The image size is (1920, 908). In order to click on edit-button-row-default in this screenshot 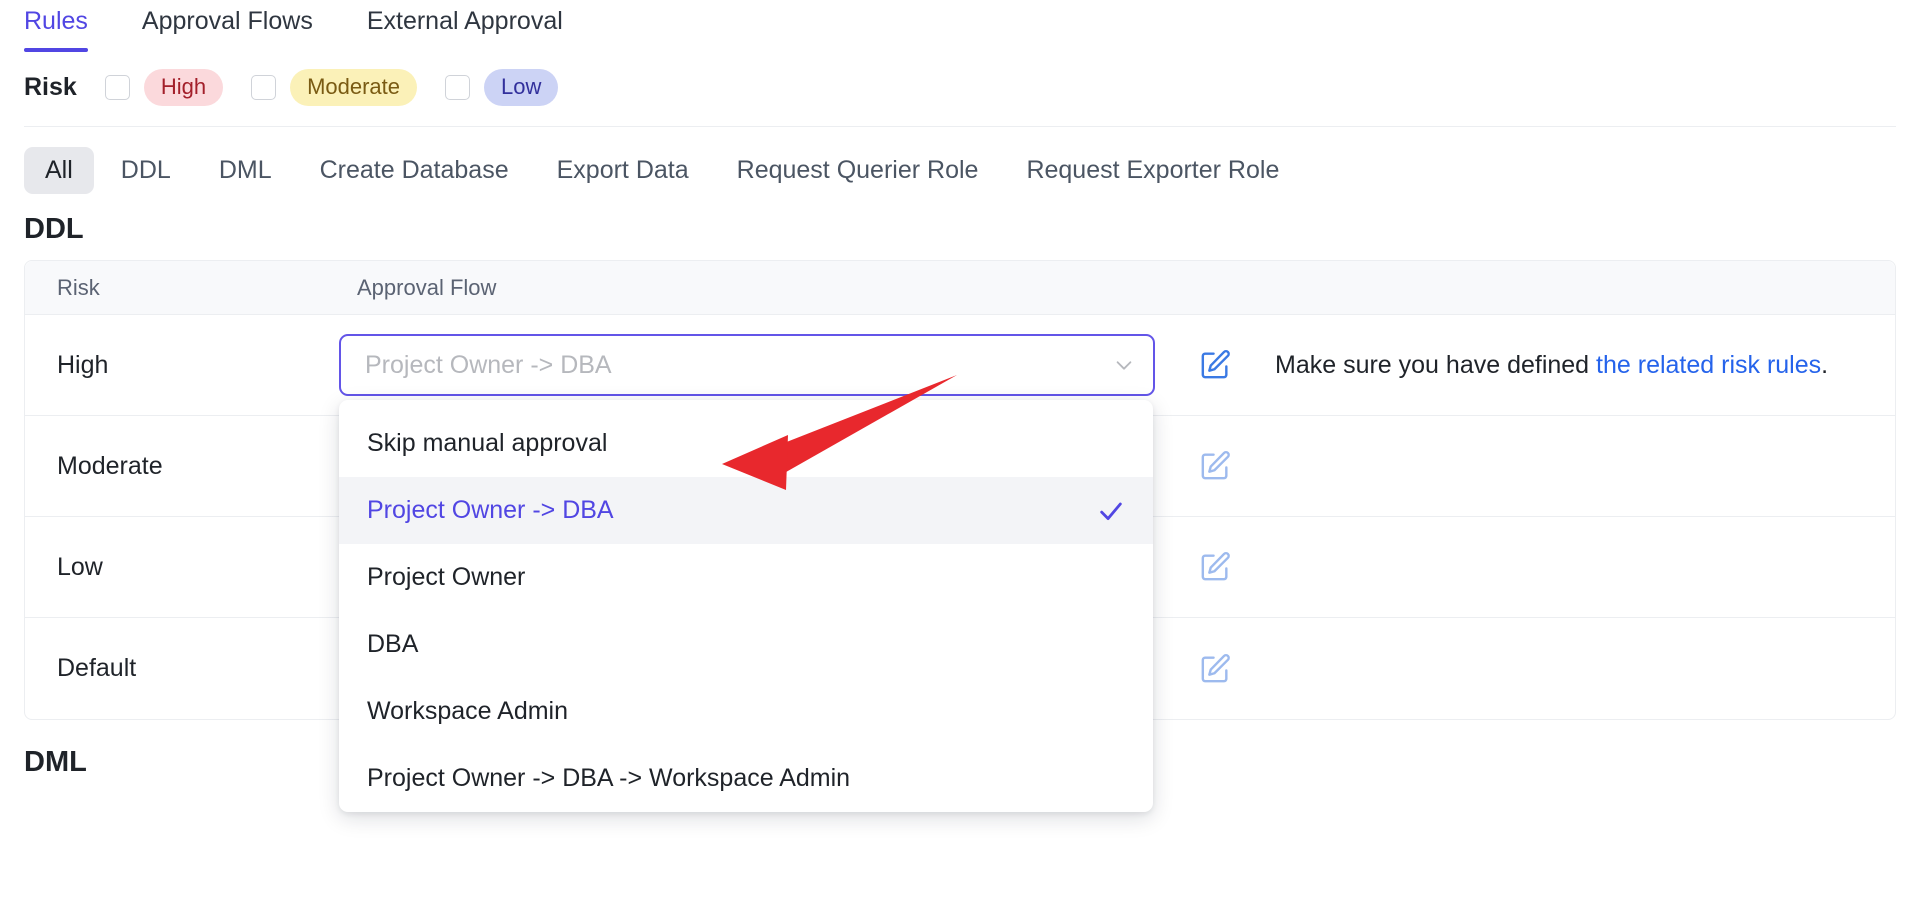, I will do `click(1215, 669)`.